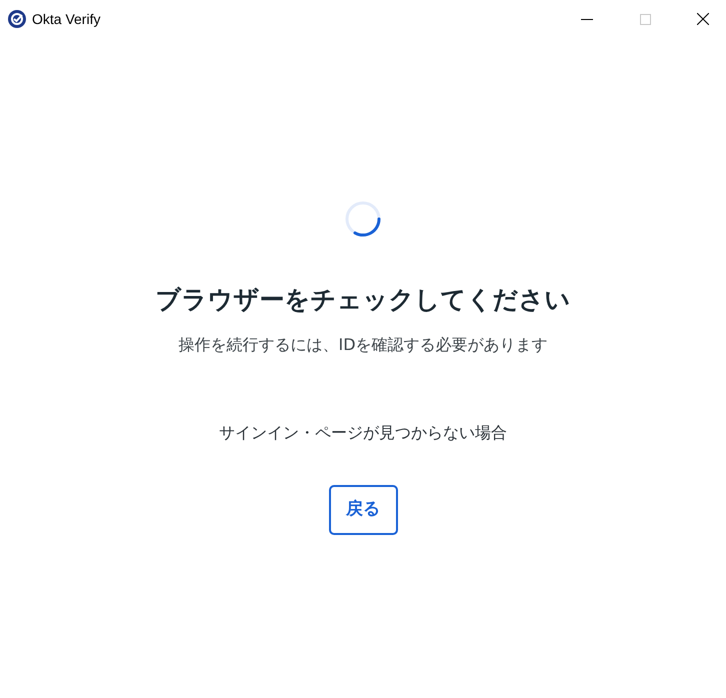 This screenshot has height=698, width=726. What do you see at coordinates (363, 300) in the screenshot?
I see `page-heading: ブラウザーをチェックしてください` at bounding box center [363, 300].